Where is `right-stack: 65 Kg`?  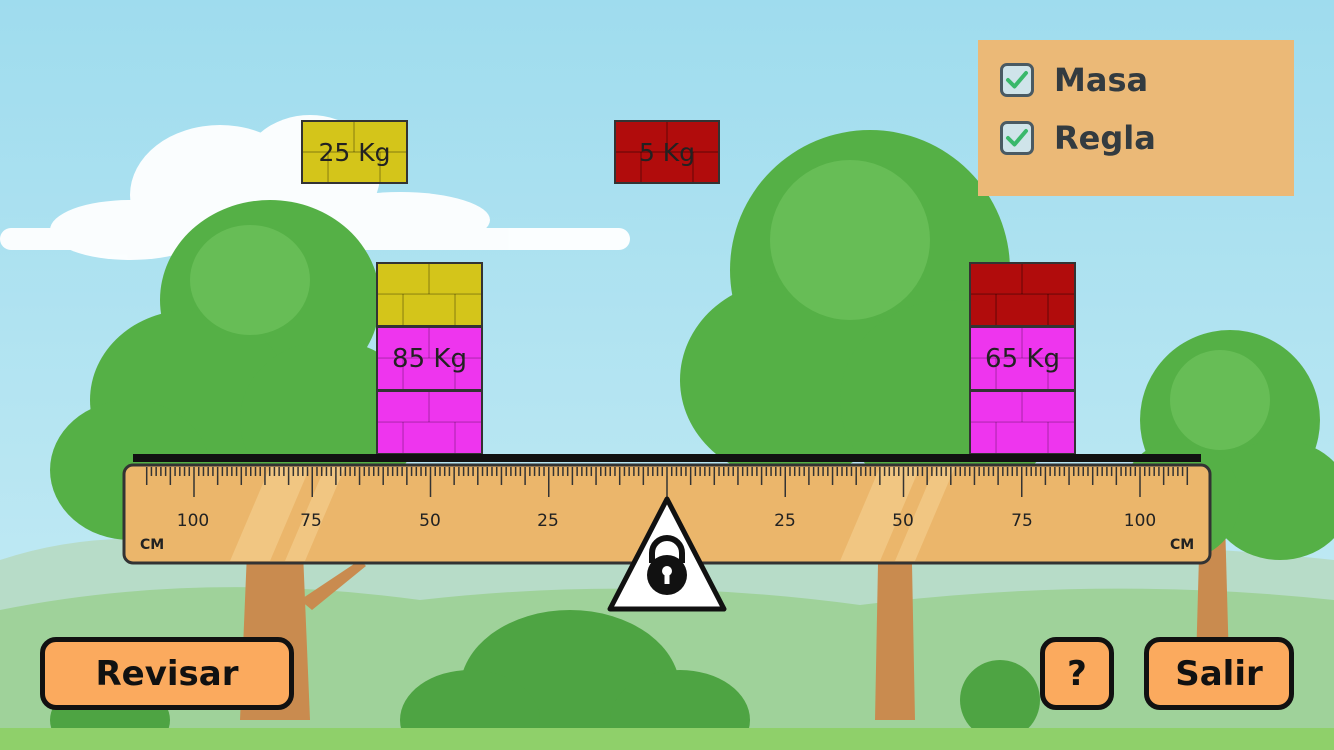 right-stack: 65 Kg is located at coordinates (1022, 358).